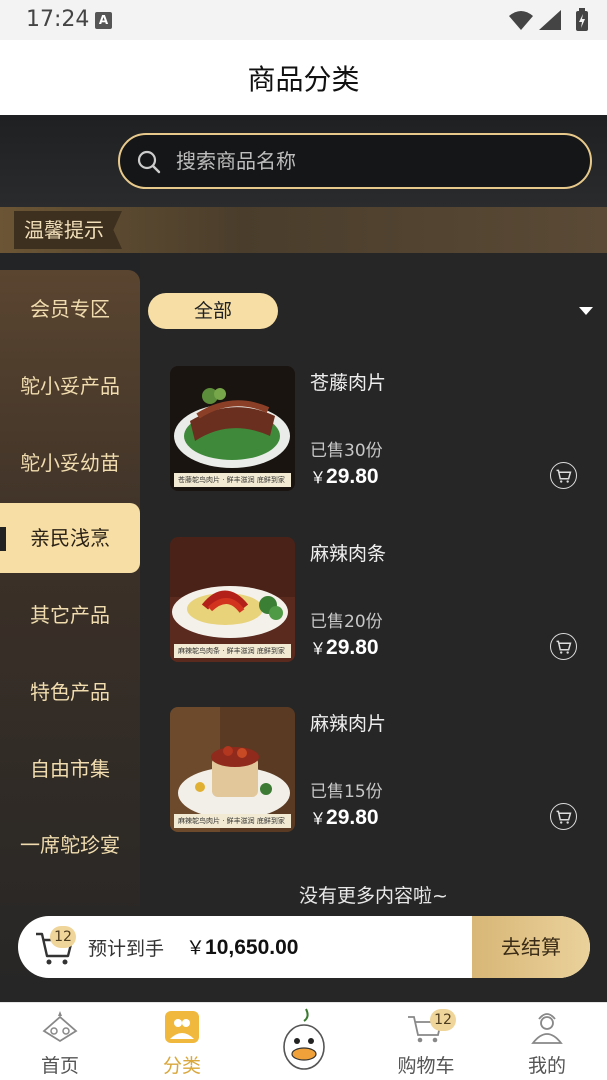 The image size is (607, 1080). Describe the element at coordinates (60, 1027) in the screenshot. I see `home-icon` at that location.